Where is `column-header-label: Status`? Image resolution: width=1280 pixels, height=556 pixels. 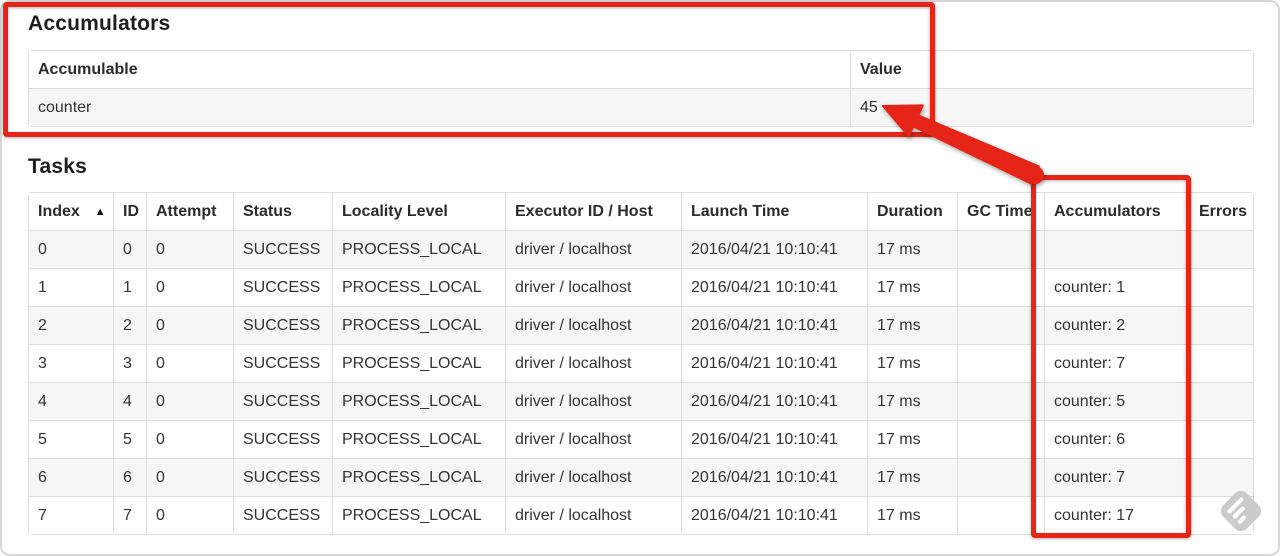
column-header-label: Status is located at coordinates (267, 211).